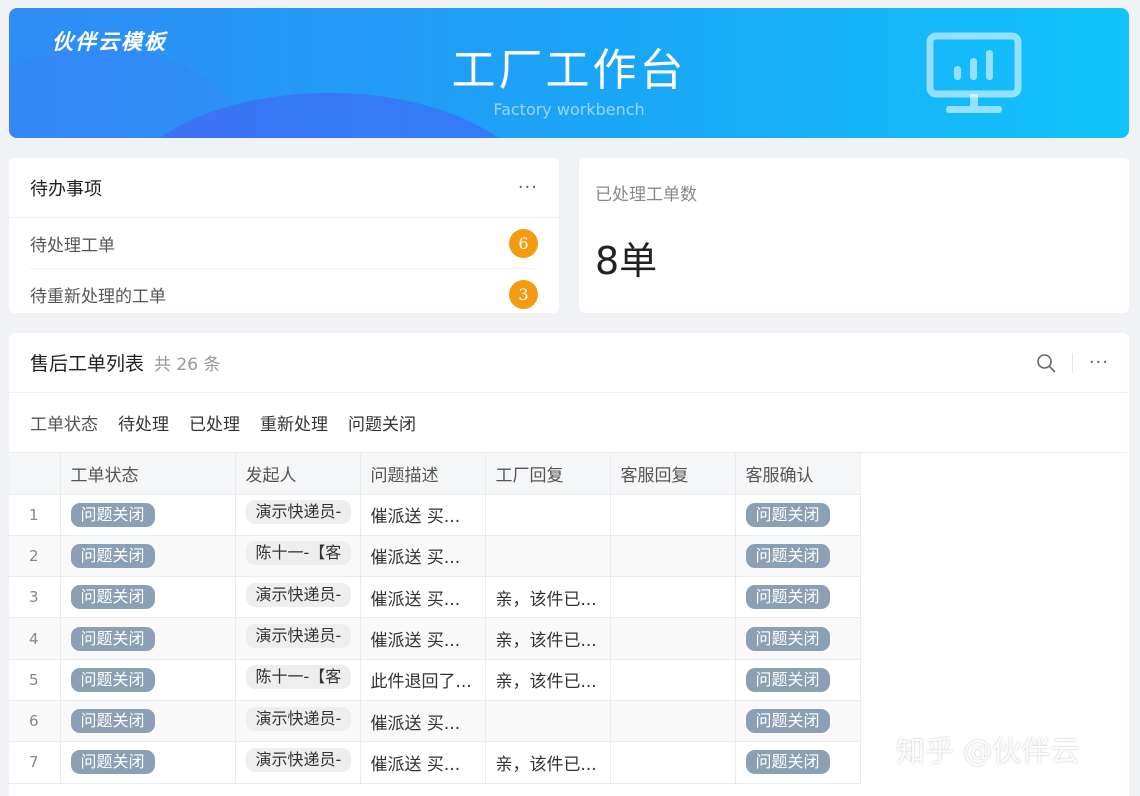  I want to click on todo-item-label: 待处理工单, so click(72, 245).